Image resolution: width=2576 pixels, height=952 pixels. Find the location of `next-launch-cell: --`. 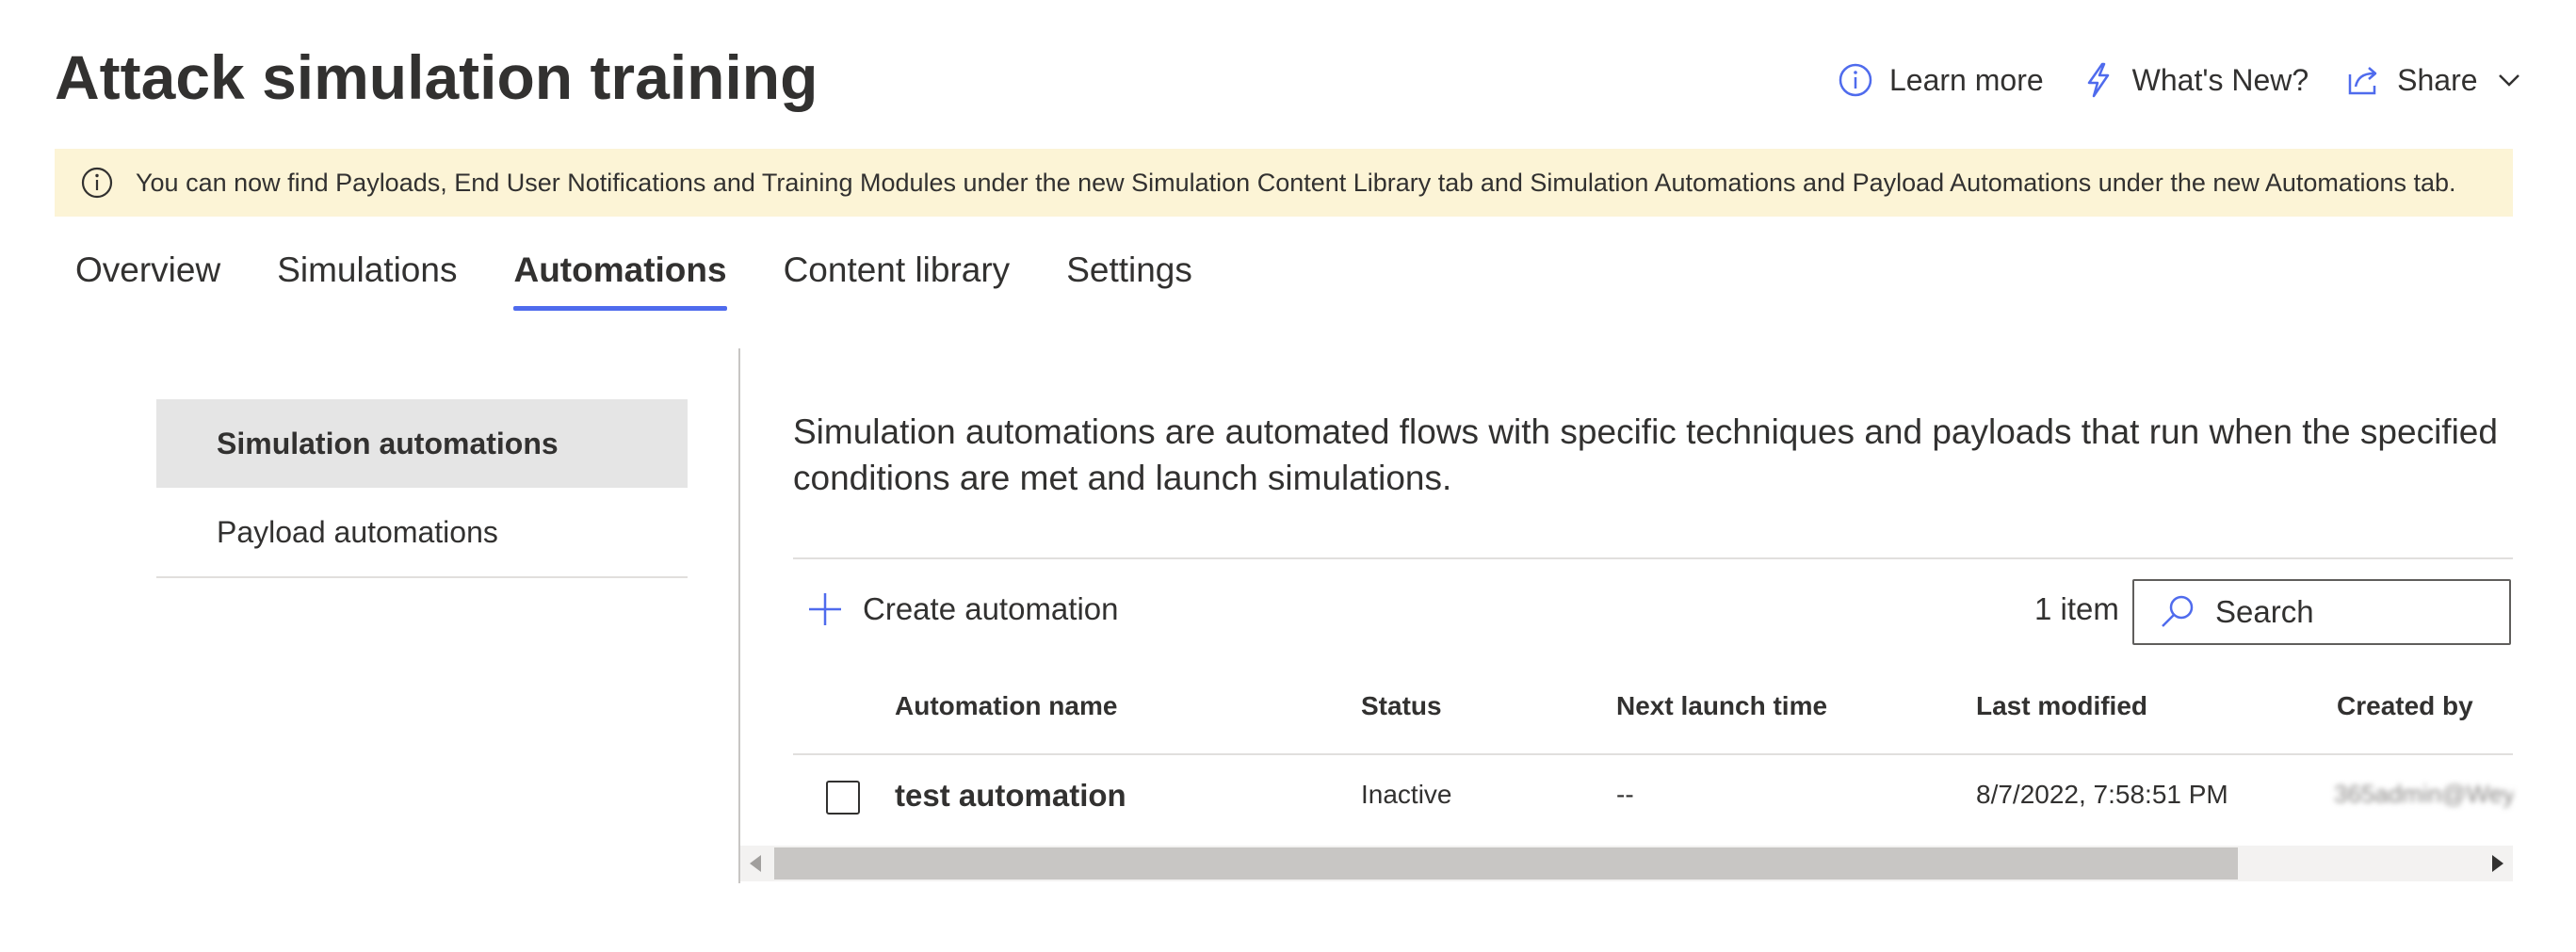

next-launch-cell: -- is located at coordinates (1625, 794).